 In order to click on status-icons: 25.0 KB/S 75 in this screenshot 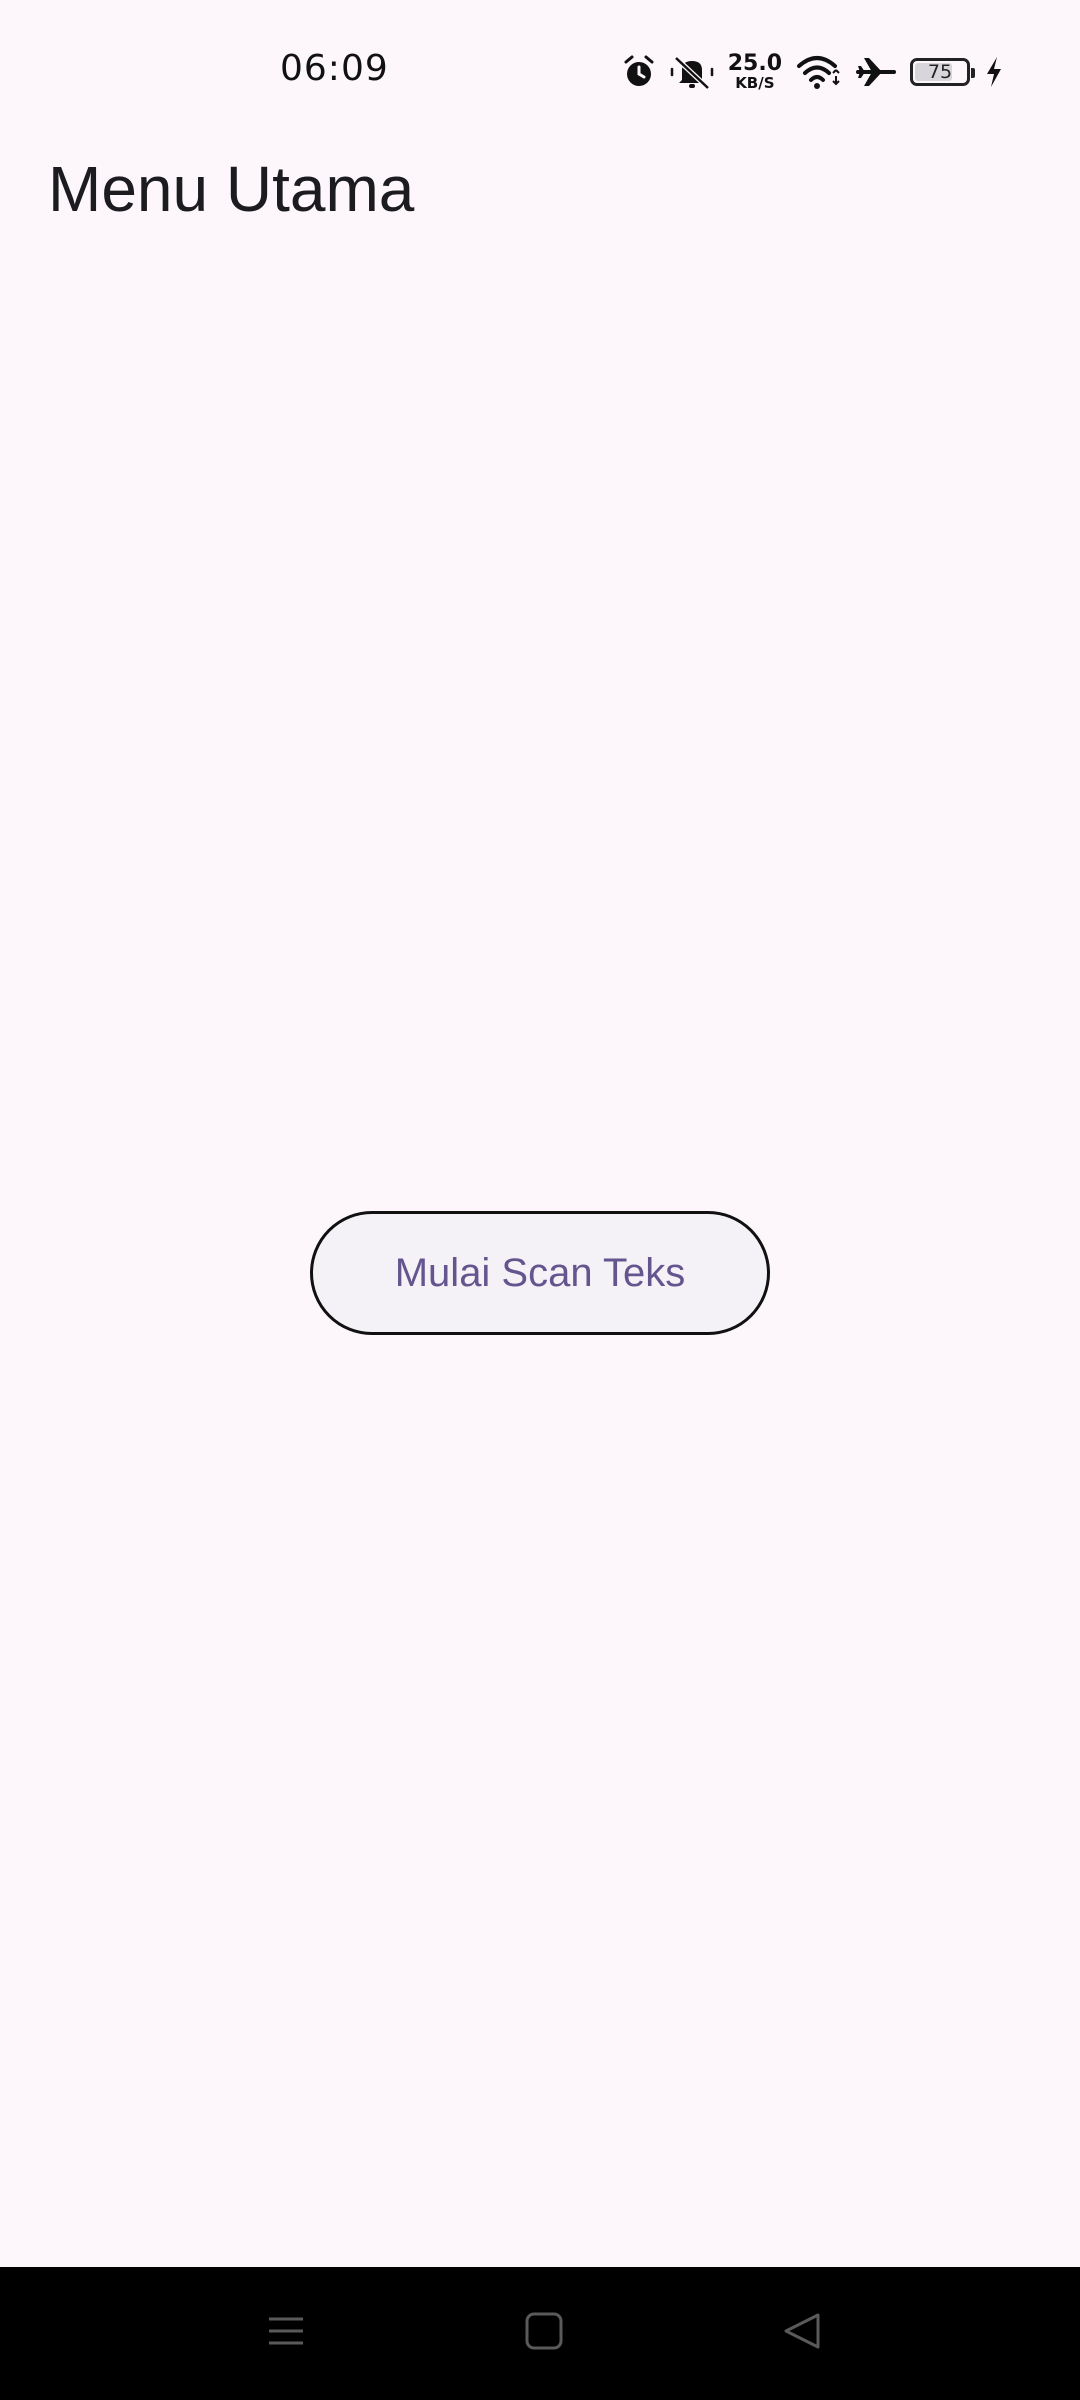, I will do `click(813, 72)`.